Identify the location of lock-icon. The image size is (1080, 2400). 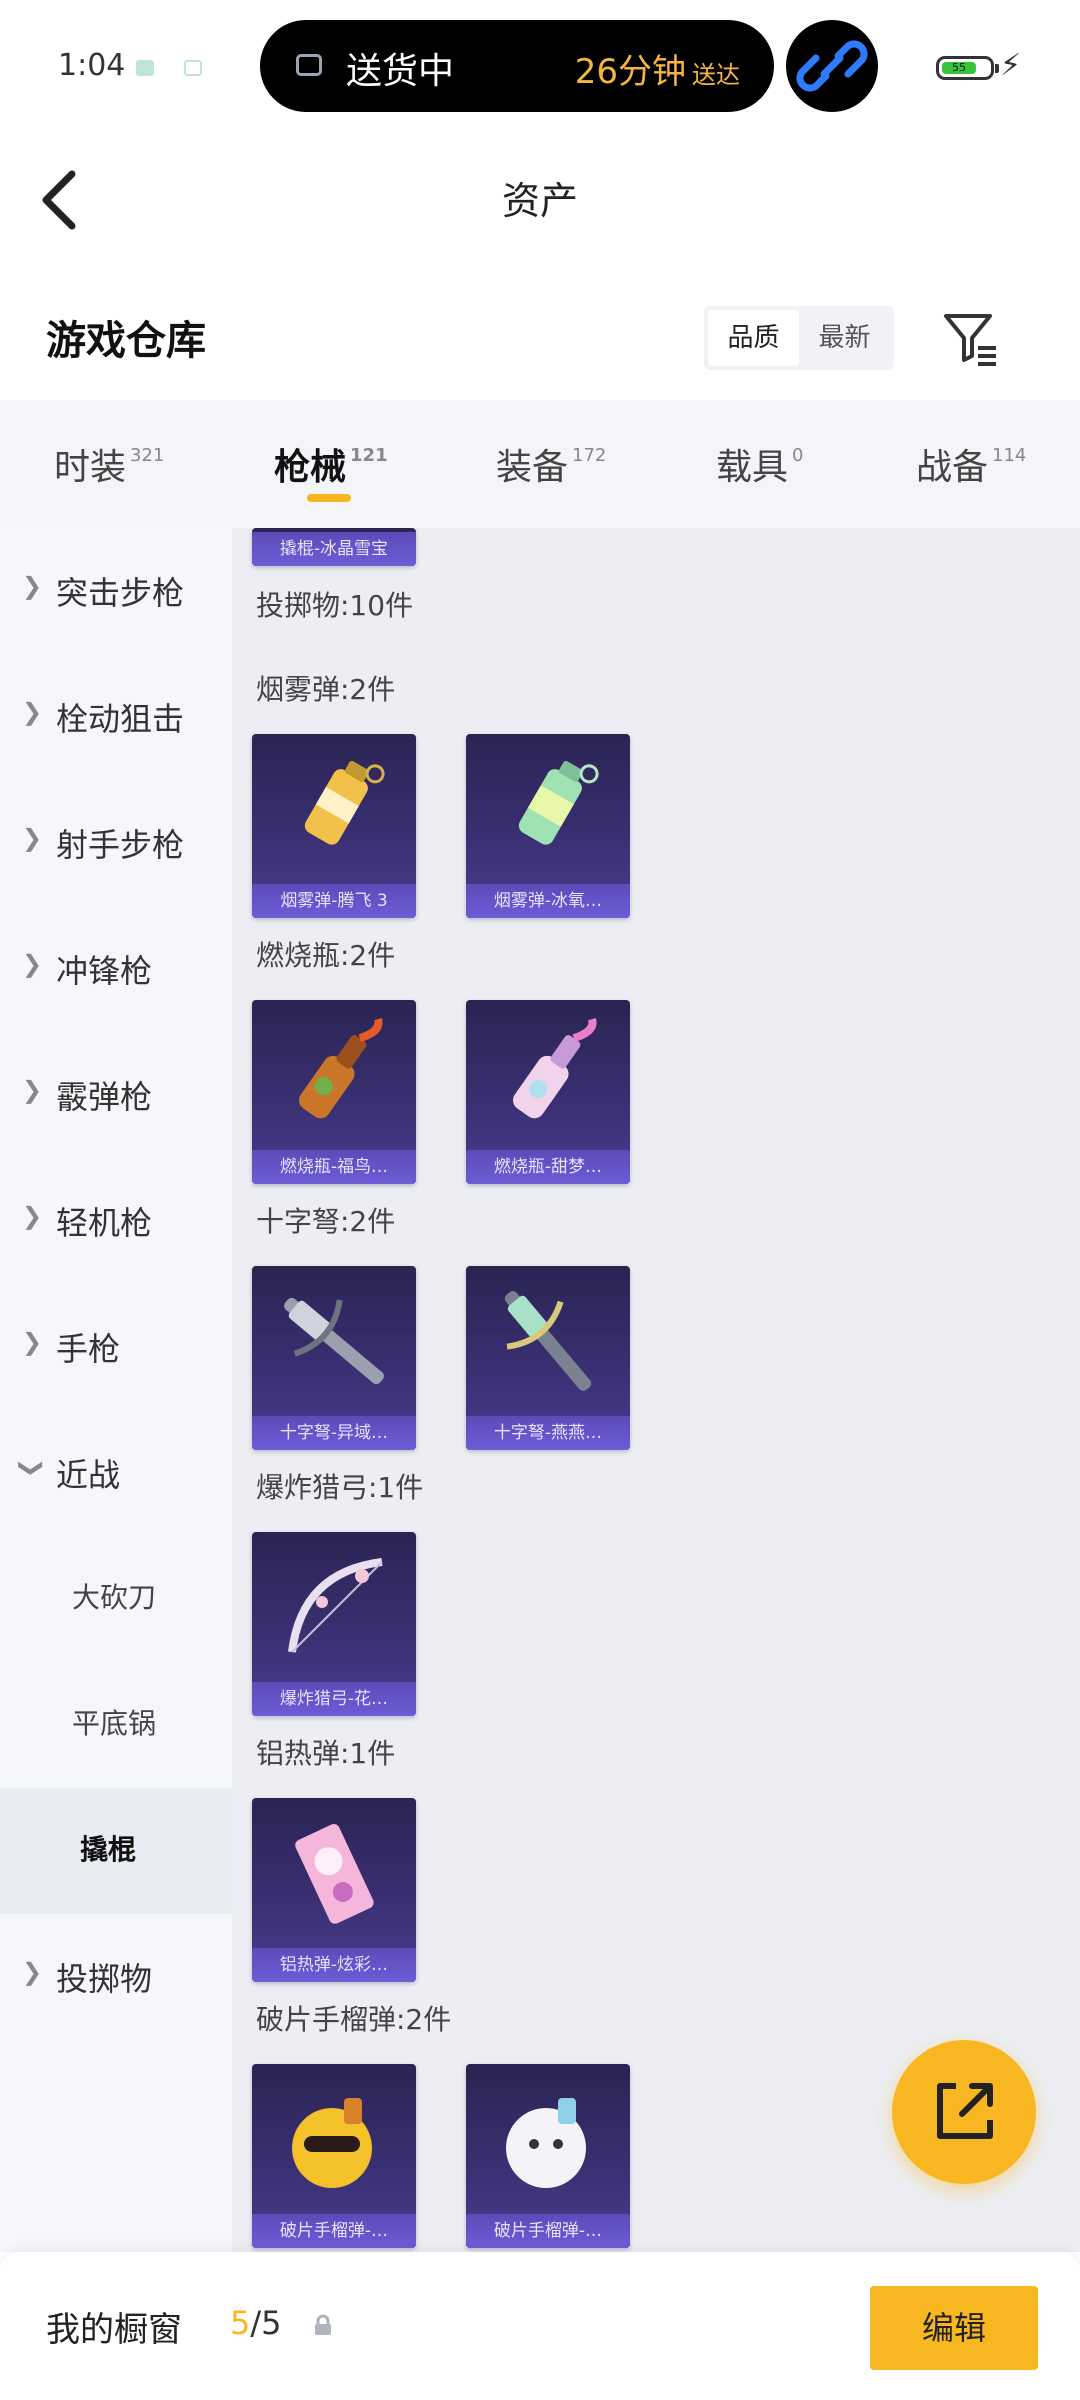
(323, 2324).